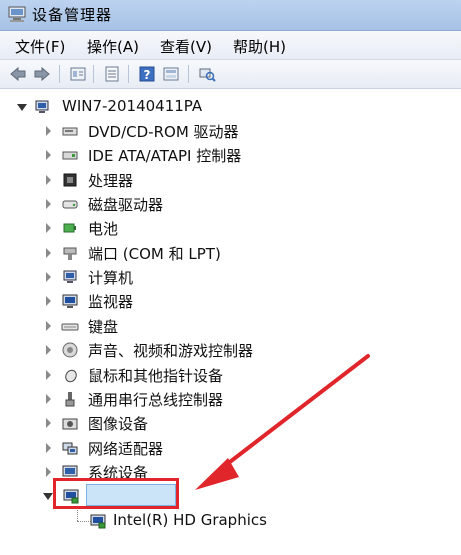 This screenshot has height=555, width=461. I want to click on disk-drive-icon, so click(70, 204).